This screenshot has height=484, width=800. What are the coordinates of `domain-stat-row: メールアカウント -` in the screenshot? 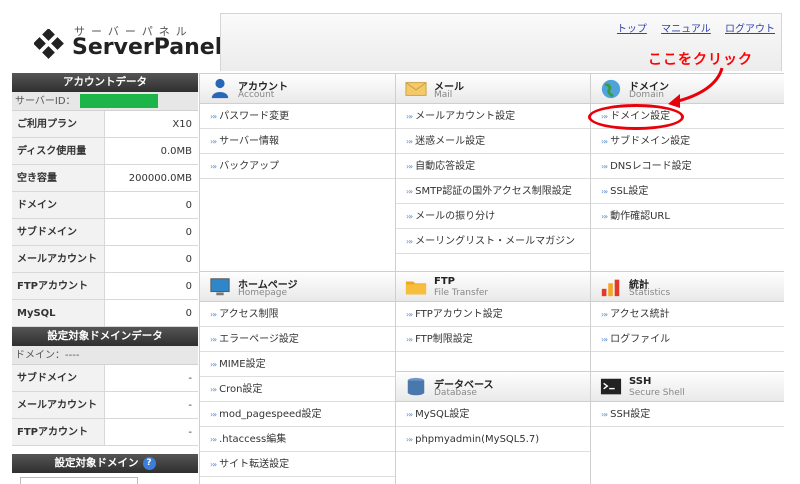 It's located at (105, 405).